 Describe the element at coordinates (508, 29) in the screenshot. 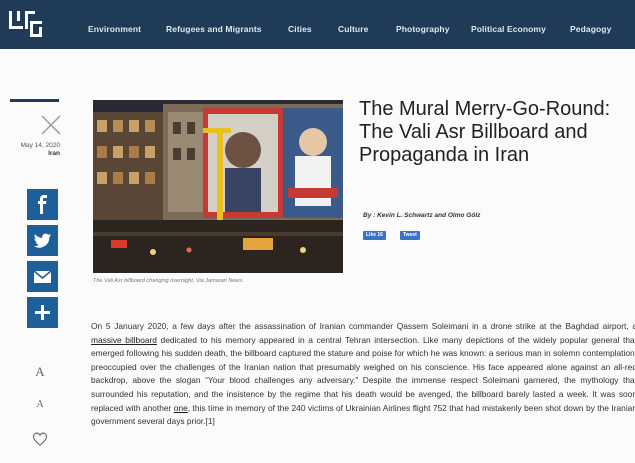

I see `nav-item-political-economy: Political Economy` at that location.